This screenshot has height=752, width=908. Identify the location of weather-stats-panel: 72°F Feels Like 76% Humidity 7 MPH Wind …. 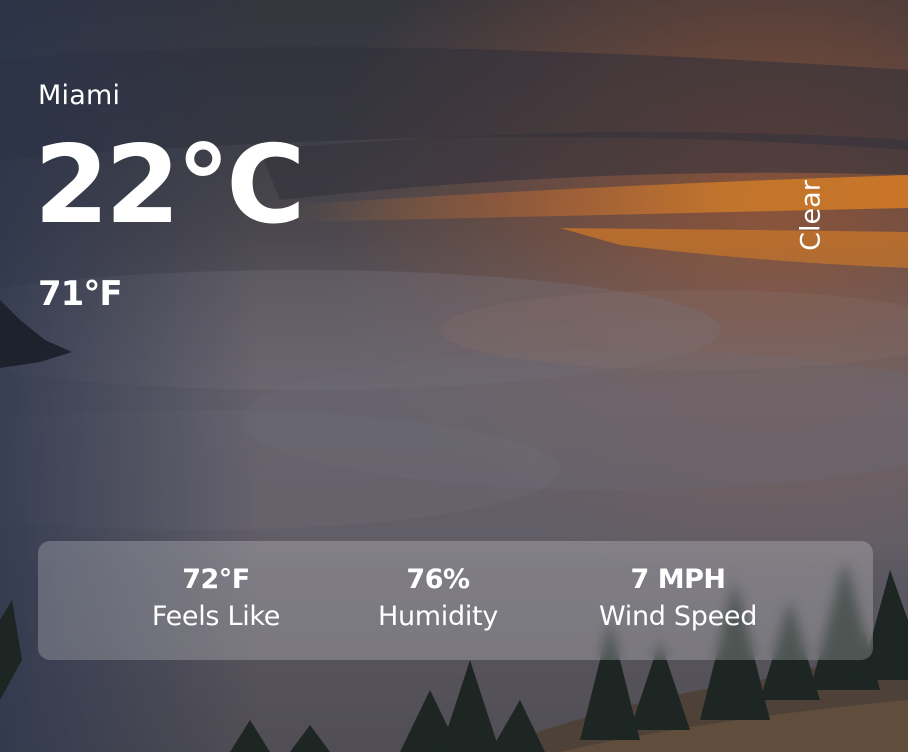
(455, 600).